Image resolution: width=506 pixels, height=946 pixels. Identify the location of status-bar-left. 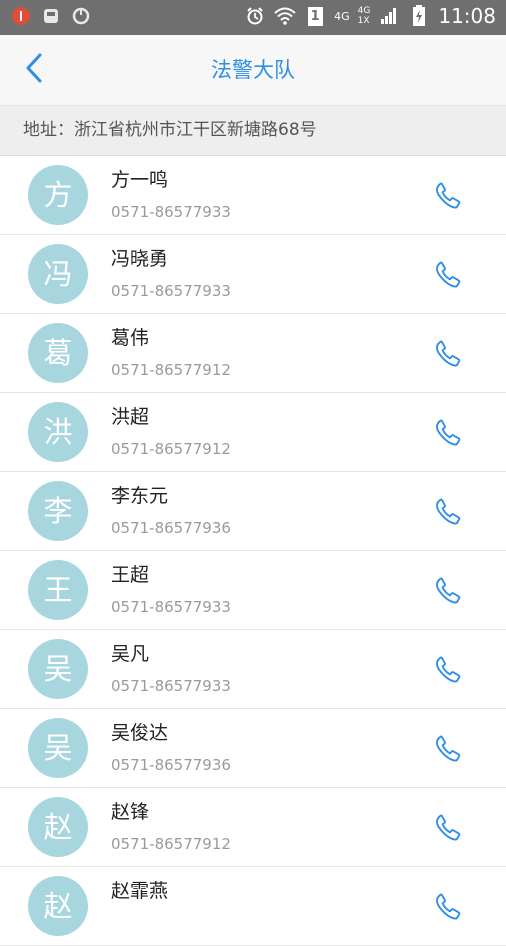
(51, 16).